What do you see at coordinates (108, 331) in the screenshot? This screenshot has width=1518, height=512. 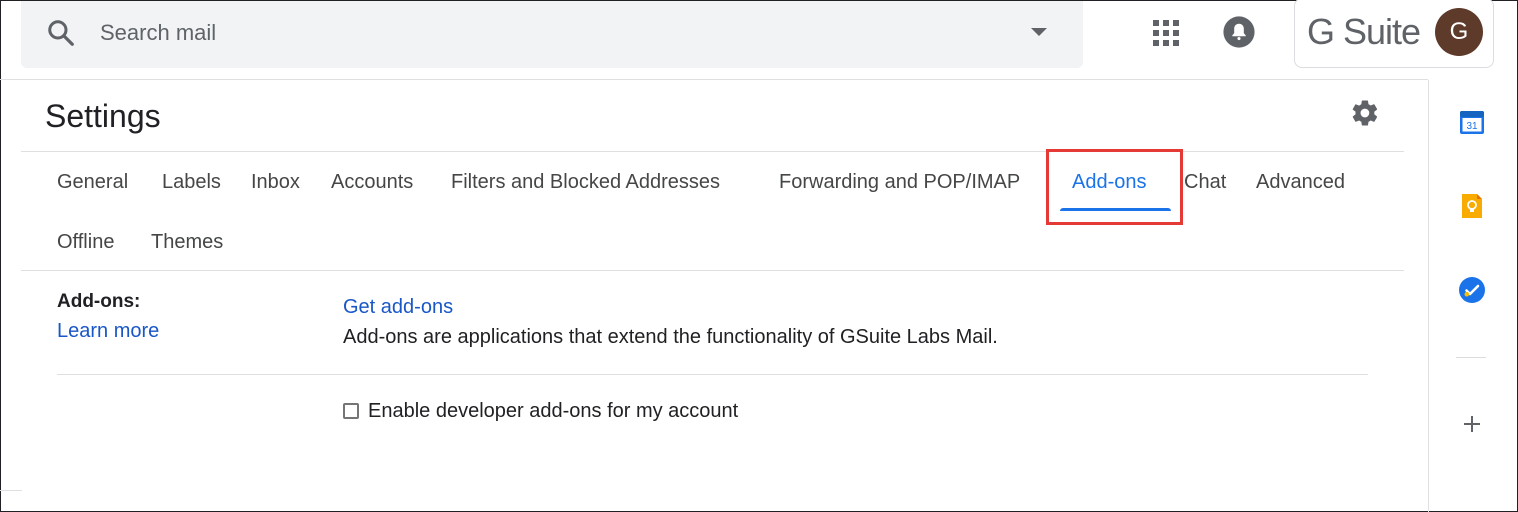 I see `learn-more-link: Learn more` at bounding box center [108, 331].